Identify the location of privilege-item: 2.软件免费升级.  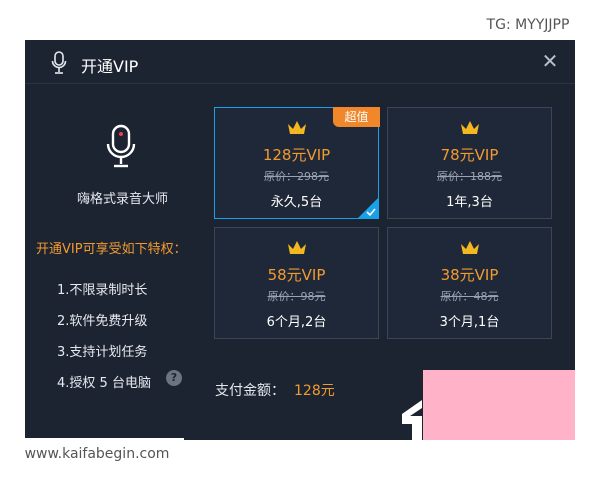
(102, 321).